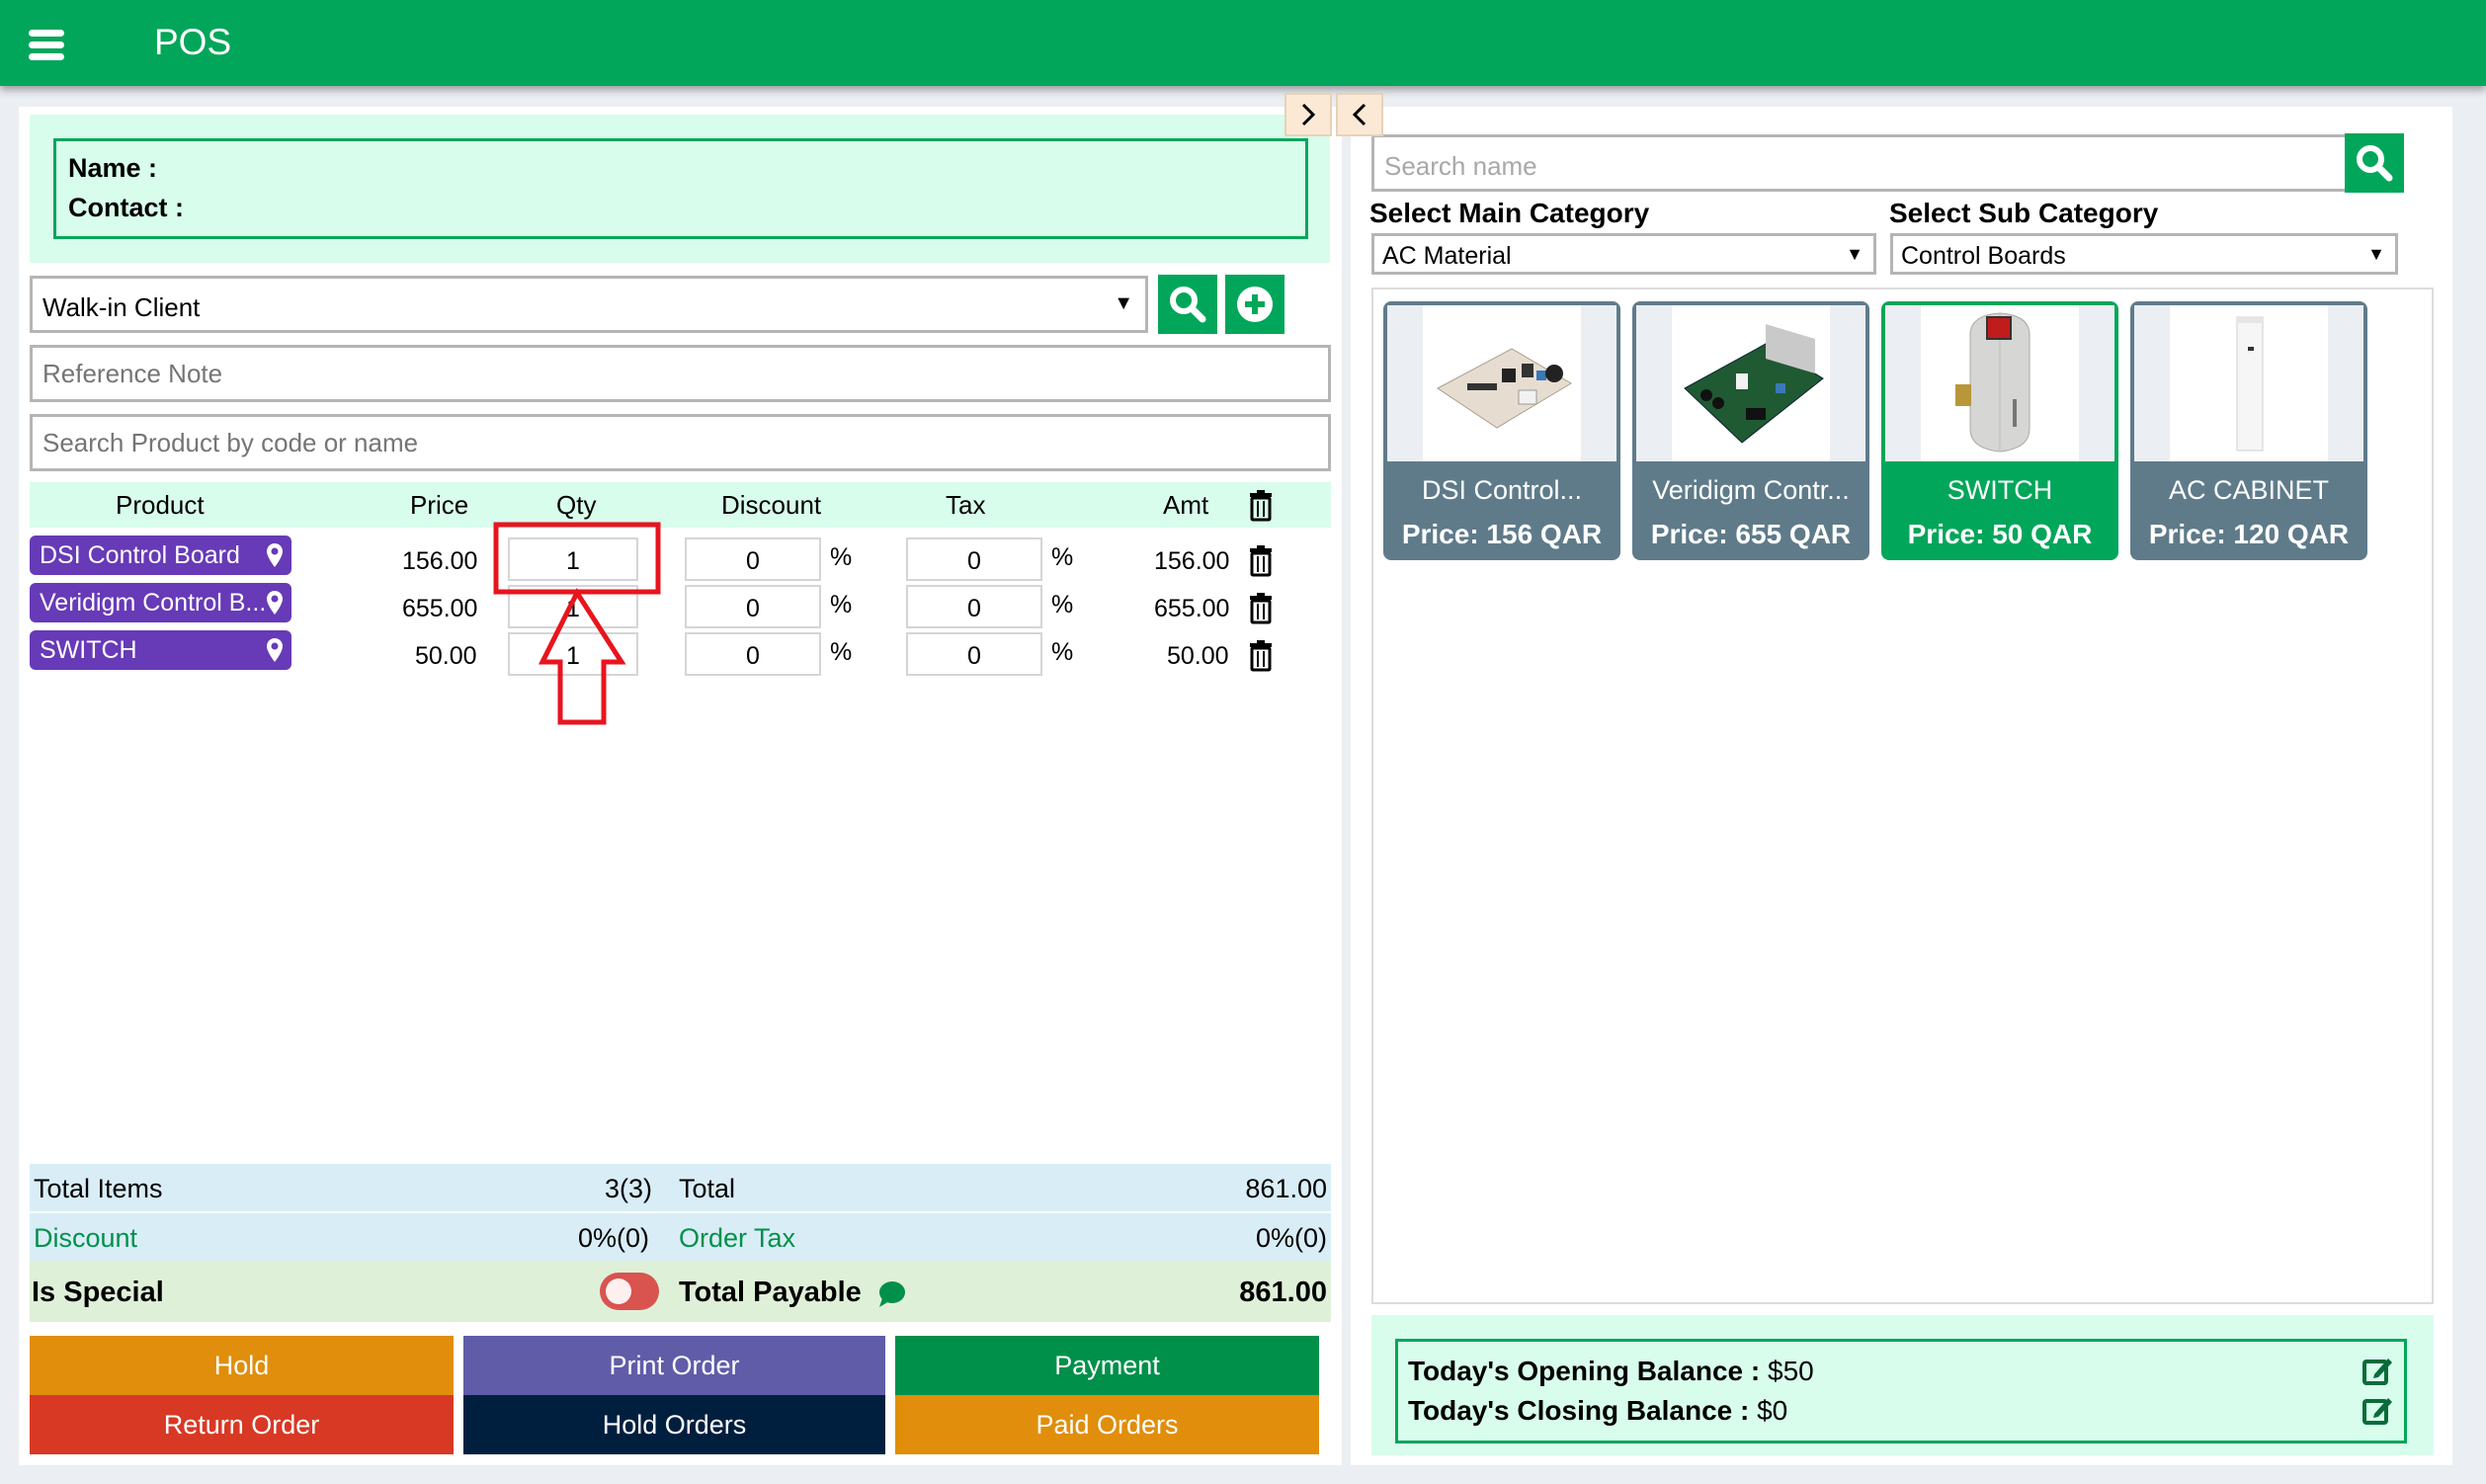 The image size is (2486, 1484). What do you see at coordinates (589, 304) in the screenshot?
I see `client-select: Walk-in Client ▼` at bounding box center [589, 304].